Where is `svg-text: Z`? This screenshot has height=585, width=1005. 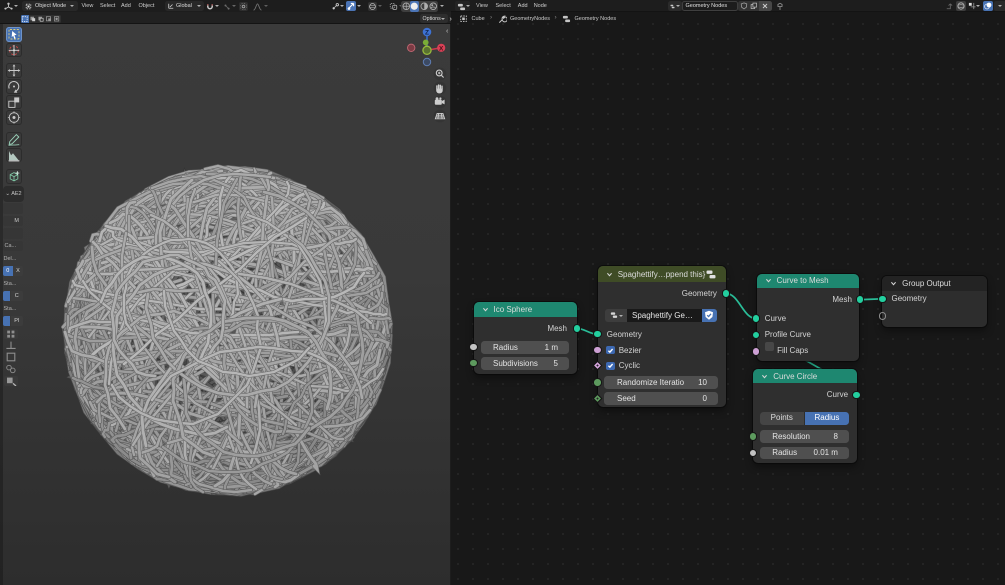 svg-text: Z is located at coordinates (427, 33).